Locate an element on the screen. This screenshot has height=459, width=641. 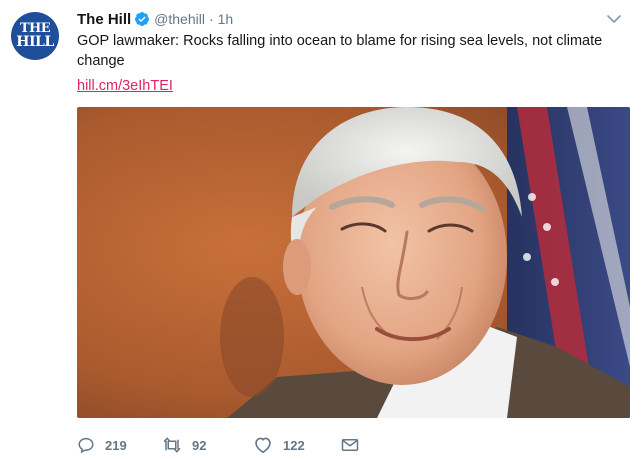
tweet-link: hill.cm/3eIhTEI is located at coordinates (125, 86).